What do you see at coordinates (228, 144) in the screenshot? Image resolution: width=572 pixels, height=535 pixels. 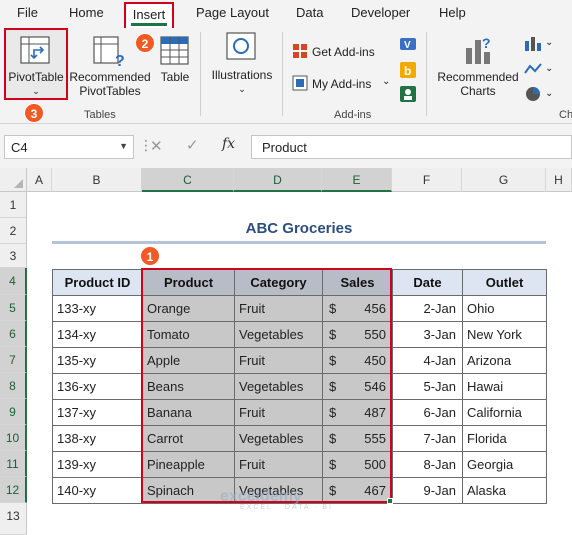 I see `insert-function-button: fx` at bounding box center [228, 144].